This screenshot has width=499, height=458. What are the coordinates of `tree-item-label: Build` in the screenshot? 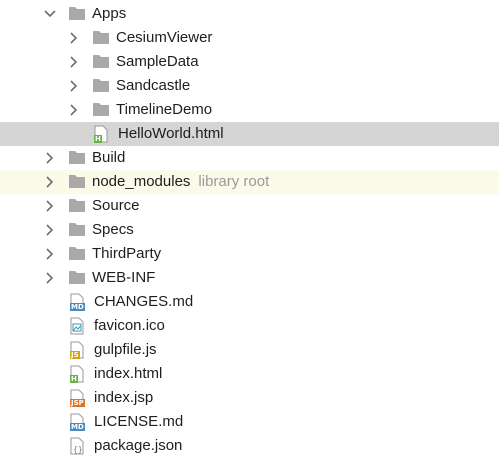 It's located at (109, 157).